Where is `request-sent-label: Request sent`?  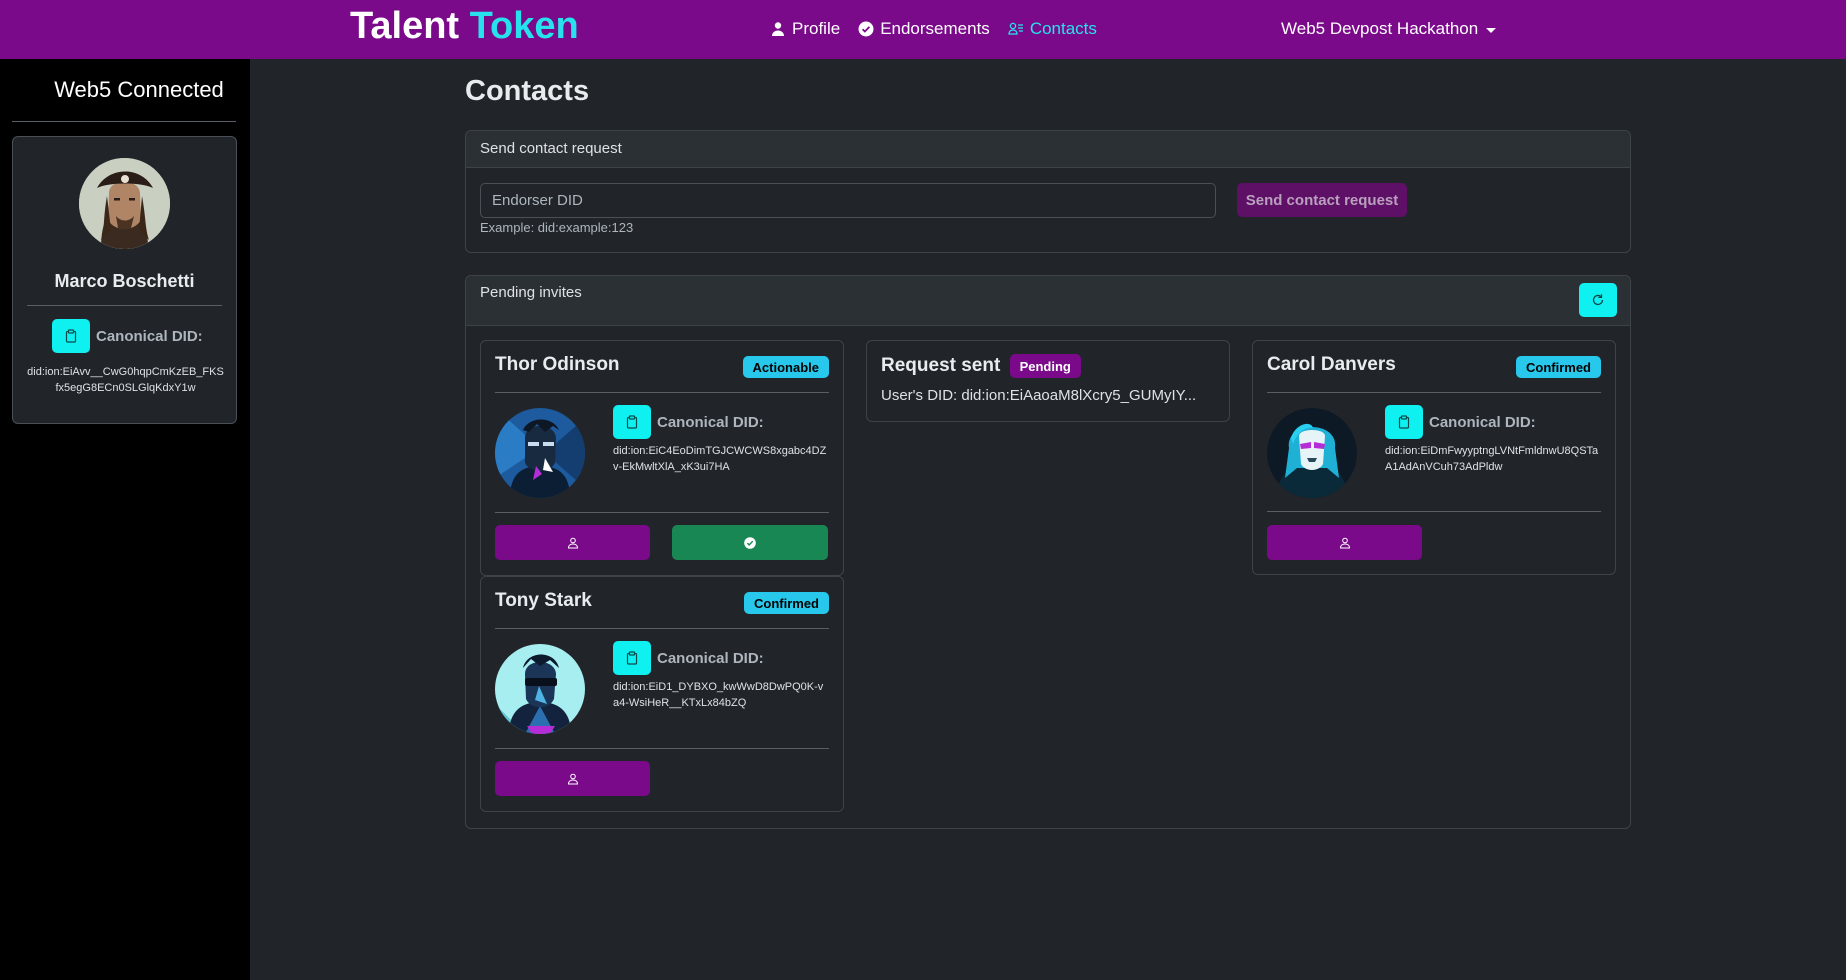 request-sent-label: Request sent is located at coordinates (941, 366).